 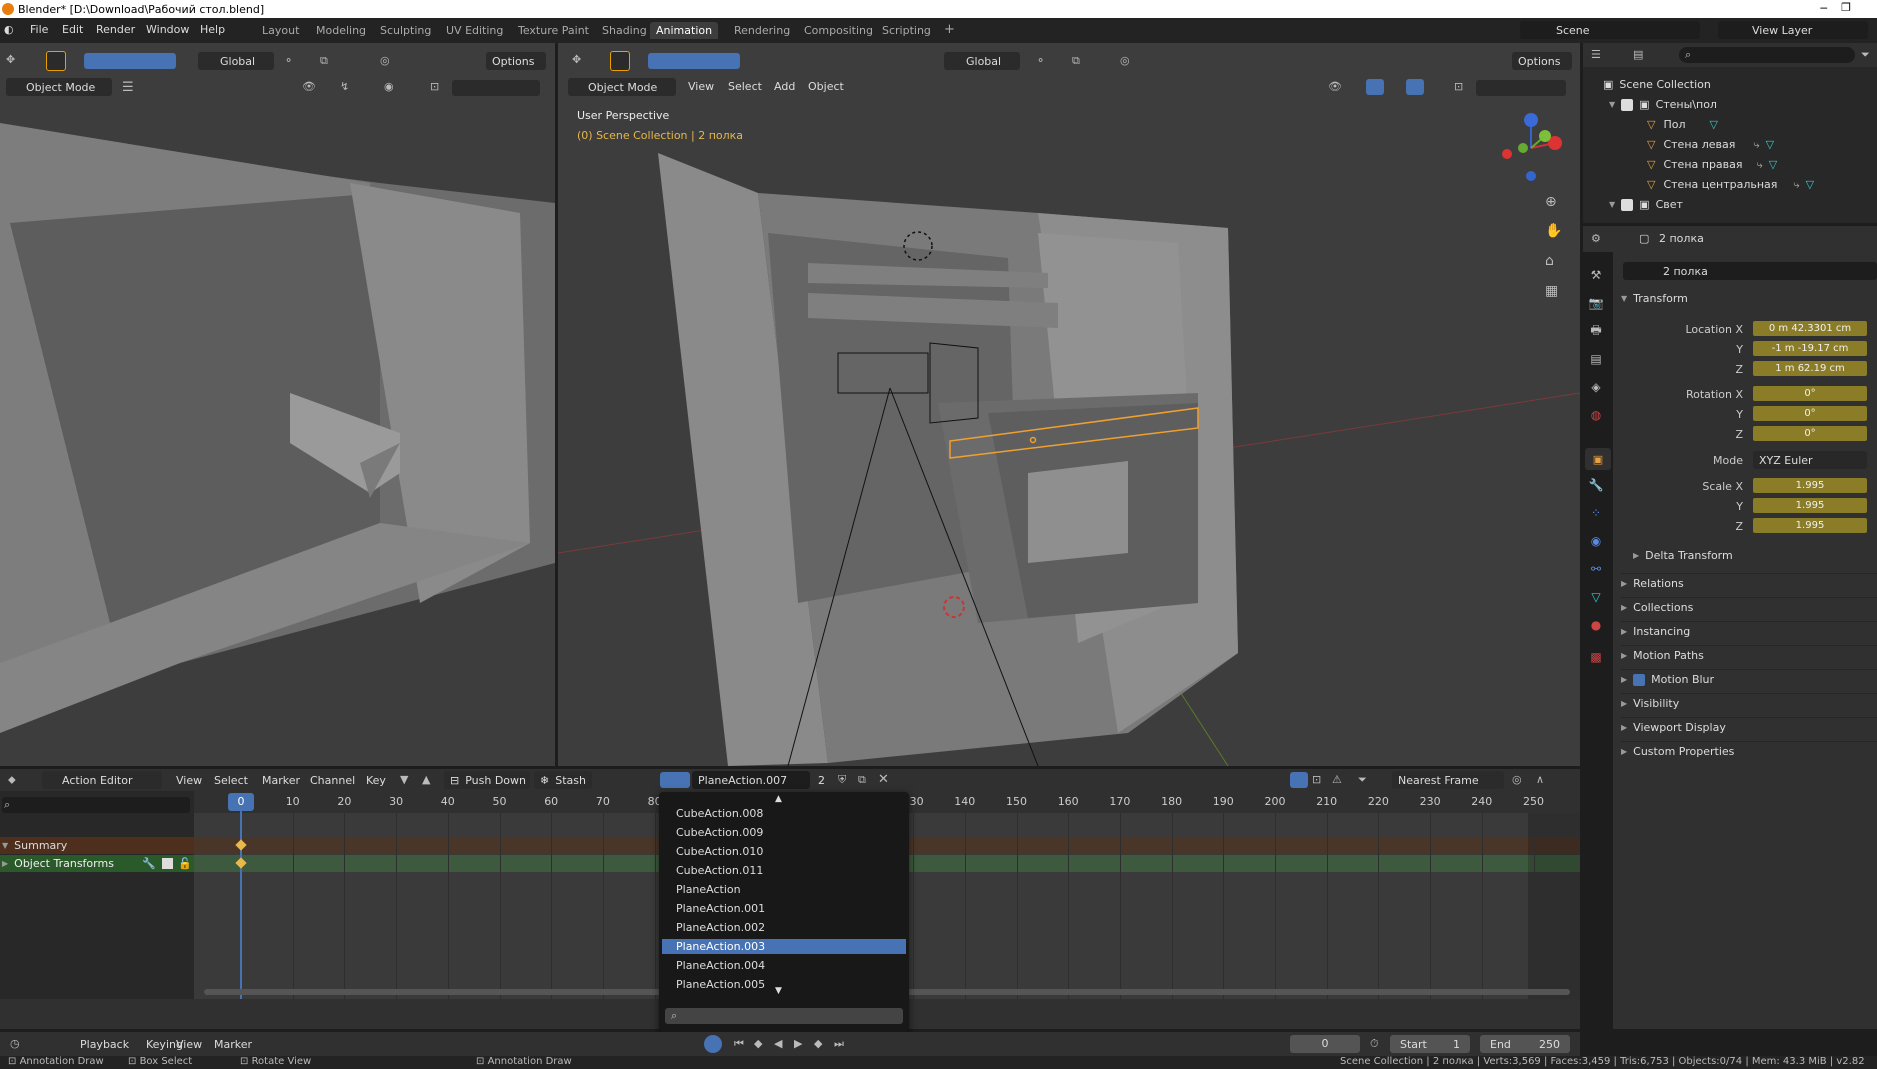 I want to click on navigation-gizmo, so click(x=1533, y=148).